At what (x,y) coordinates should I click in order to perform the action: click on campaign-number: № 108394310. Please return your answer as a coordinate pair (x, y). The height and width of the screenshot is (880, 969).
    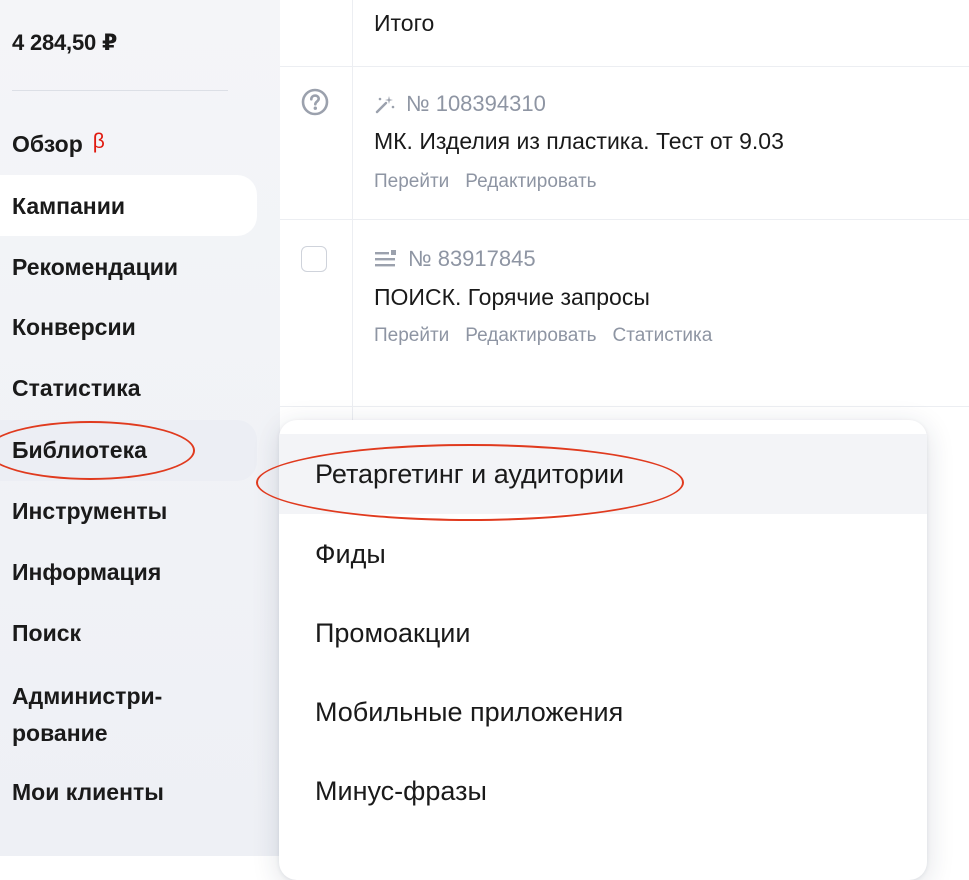
    Looking at the image, I should click on (460, 104).